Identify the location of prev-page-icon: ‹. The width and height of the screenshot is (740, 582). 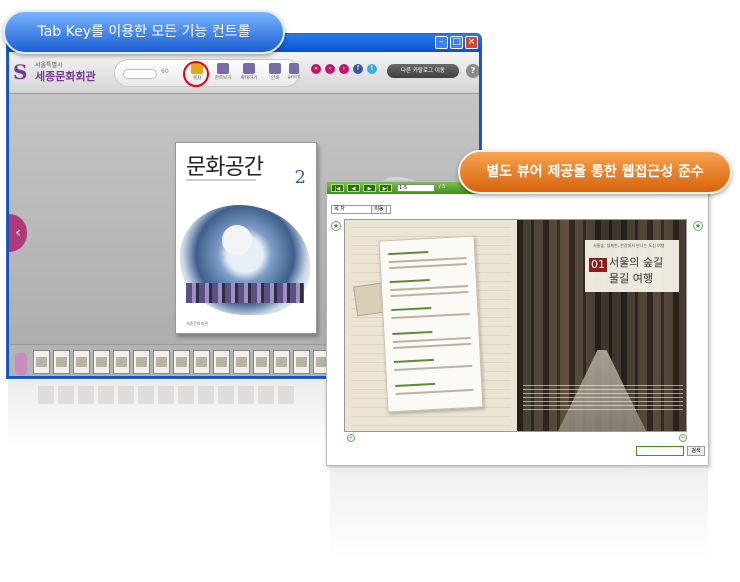
(330, 69).